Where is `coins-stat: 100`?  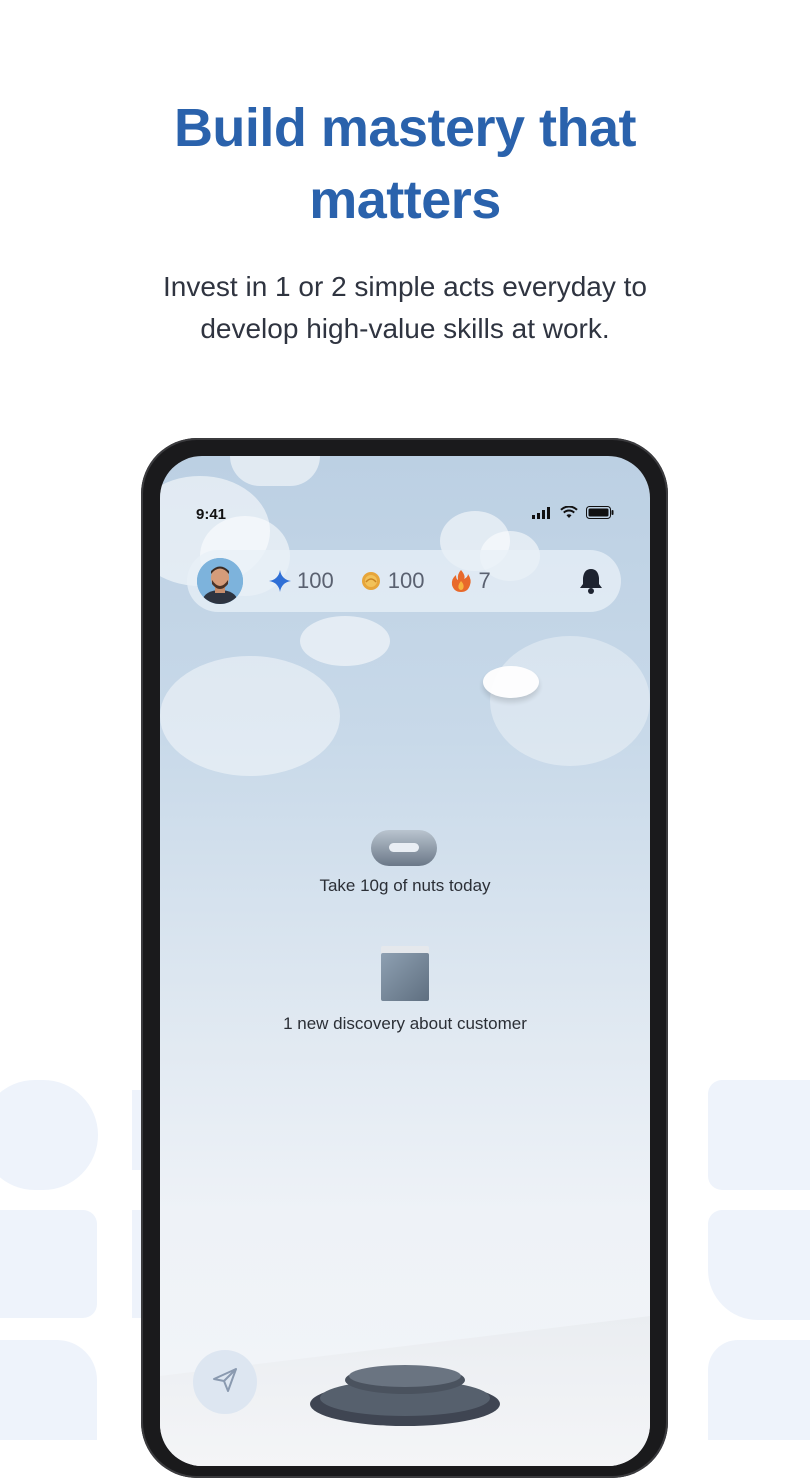 coins-stat: 100 is located at coordinates (392, 581).